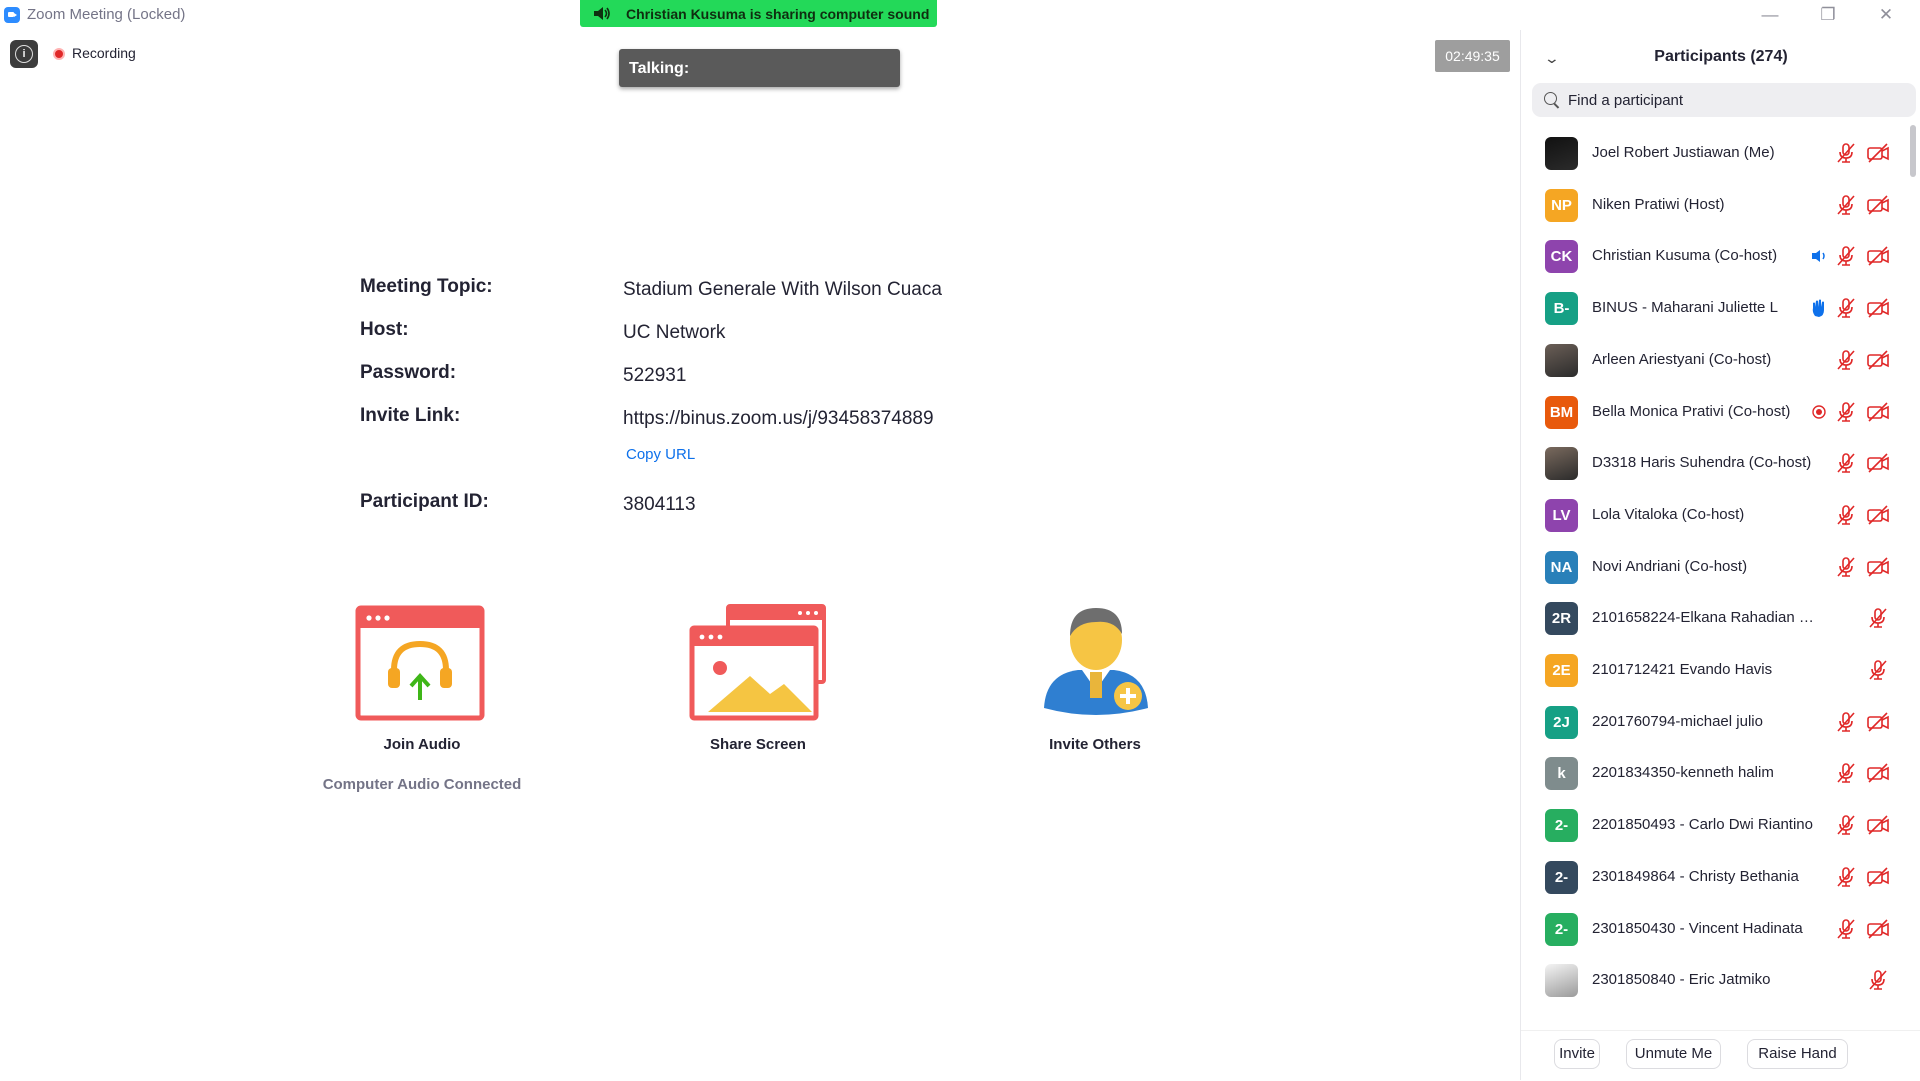 The width and height of the screenshot is (1920, 1081). Describe the element at coordinates (408, 372) in the screenshot. I see `password-label: Password:` at that location.